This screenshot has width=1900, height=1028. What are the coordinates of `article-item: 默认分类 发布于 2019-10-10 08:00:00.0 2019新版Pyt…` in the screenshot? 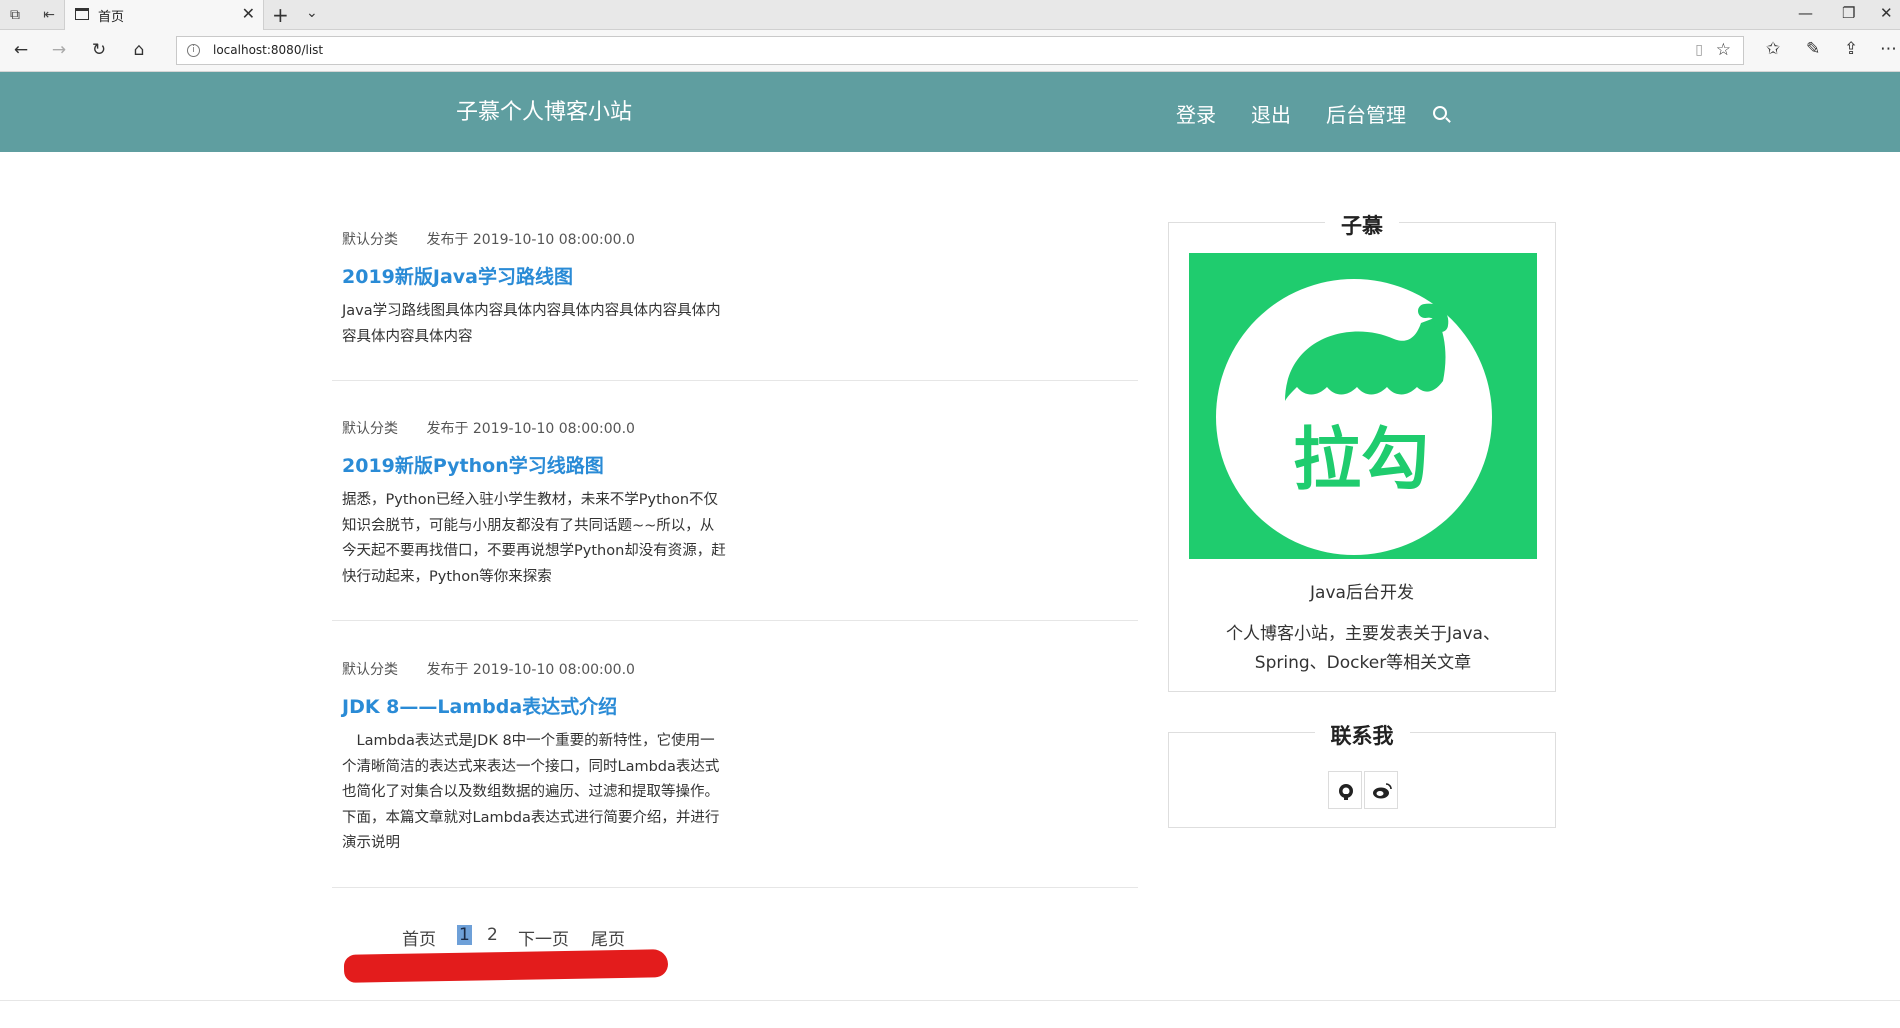 It's located at (735, 512).